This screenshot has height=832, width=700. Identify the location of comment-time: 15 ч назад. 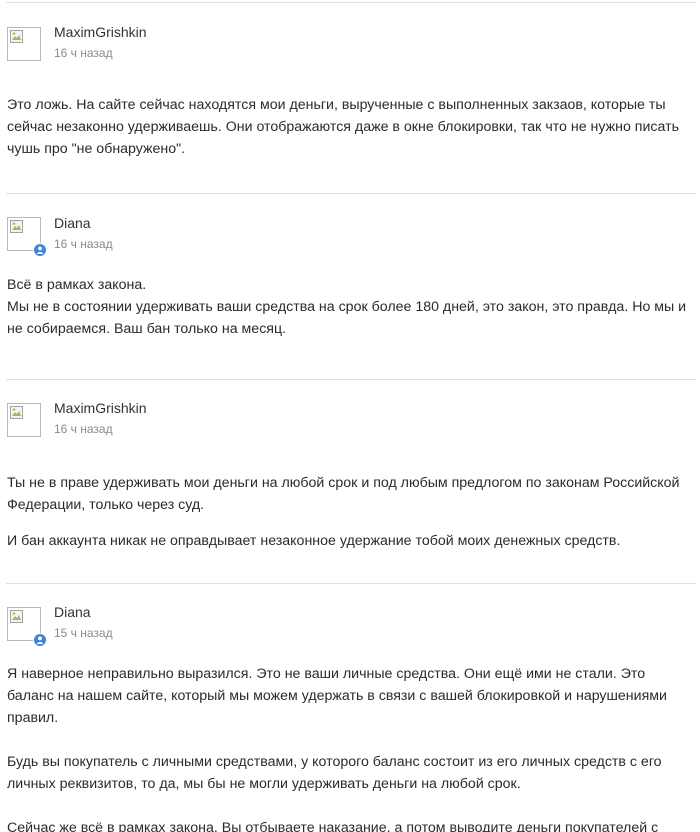
(83, 633).